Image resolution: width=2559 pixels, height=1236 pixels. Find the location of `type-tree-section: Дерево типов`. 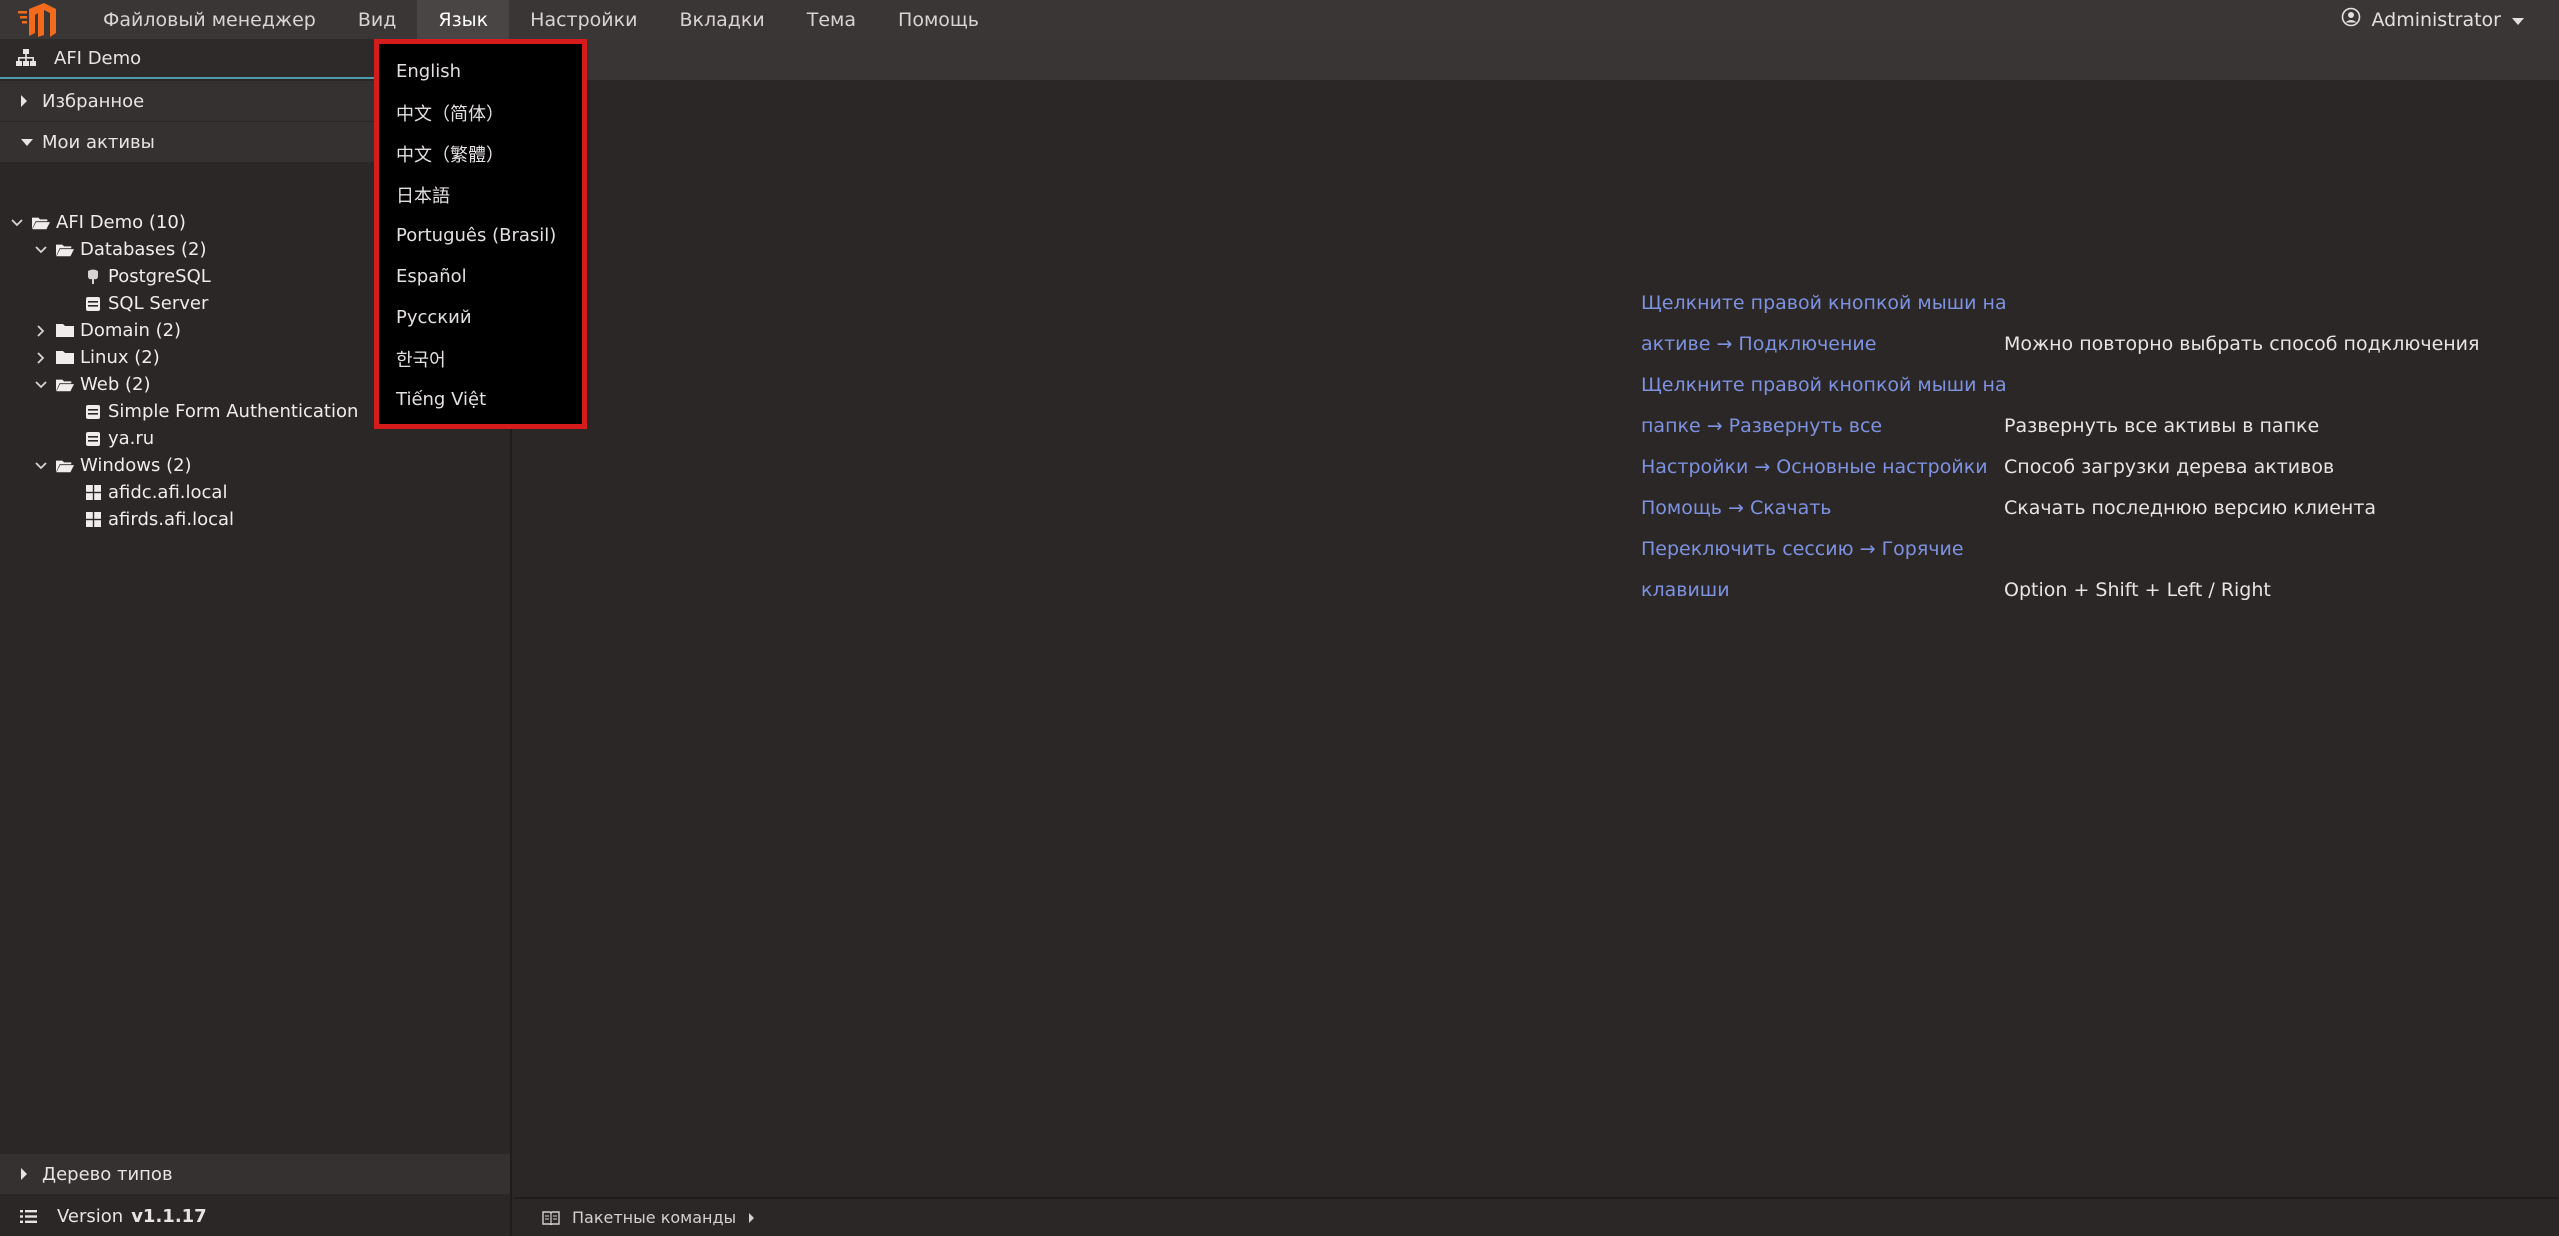

type-tree-section: Дерево типов is located at coordinates (255, 1174).